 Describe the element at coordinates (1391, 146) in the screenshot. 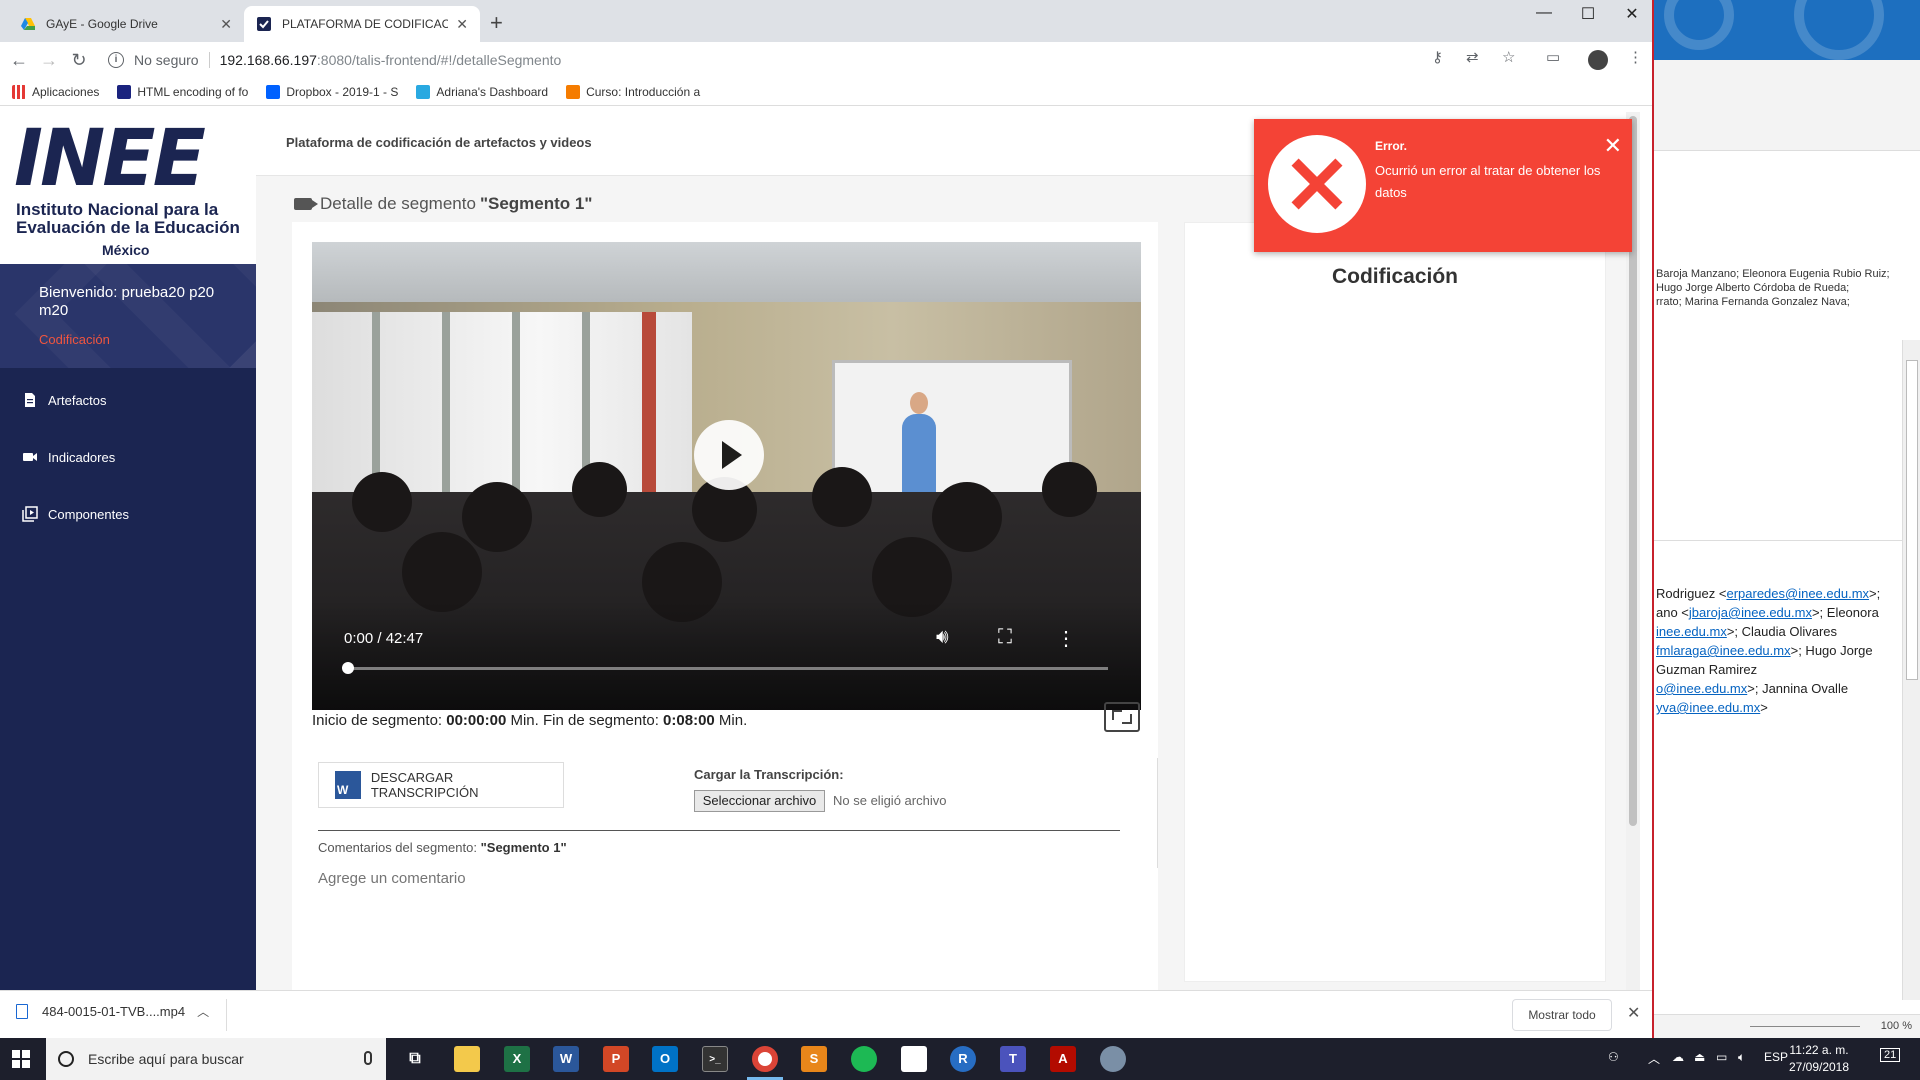

I see `toast-title: Error.` at that location.